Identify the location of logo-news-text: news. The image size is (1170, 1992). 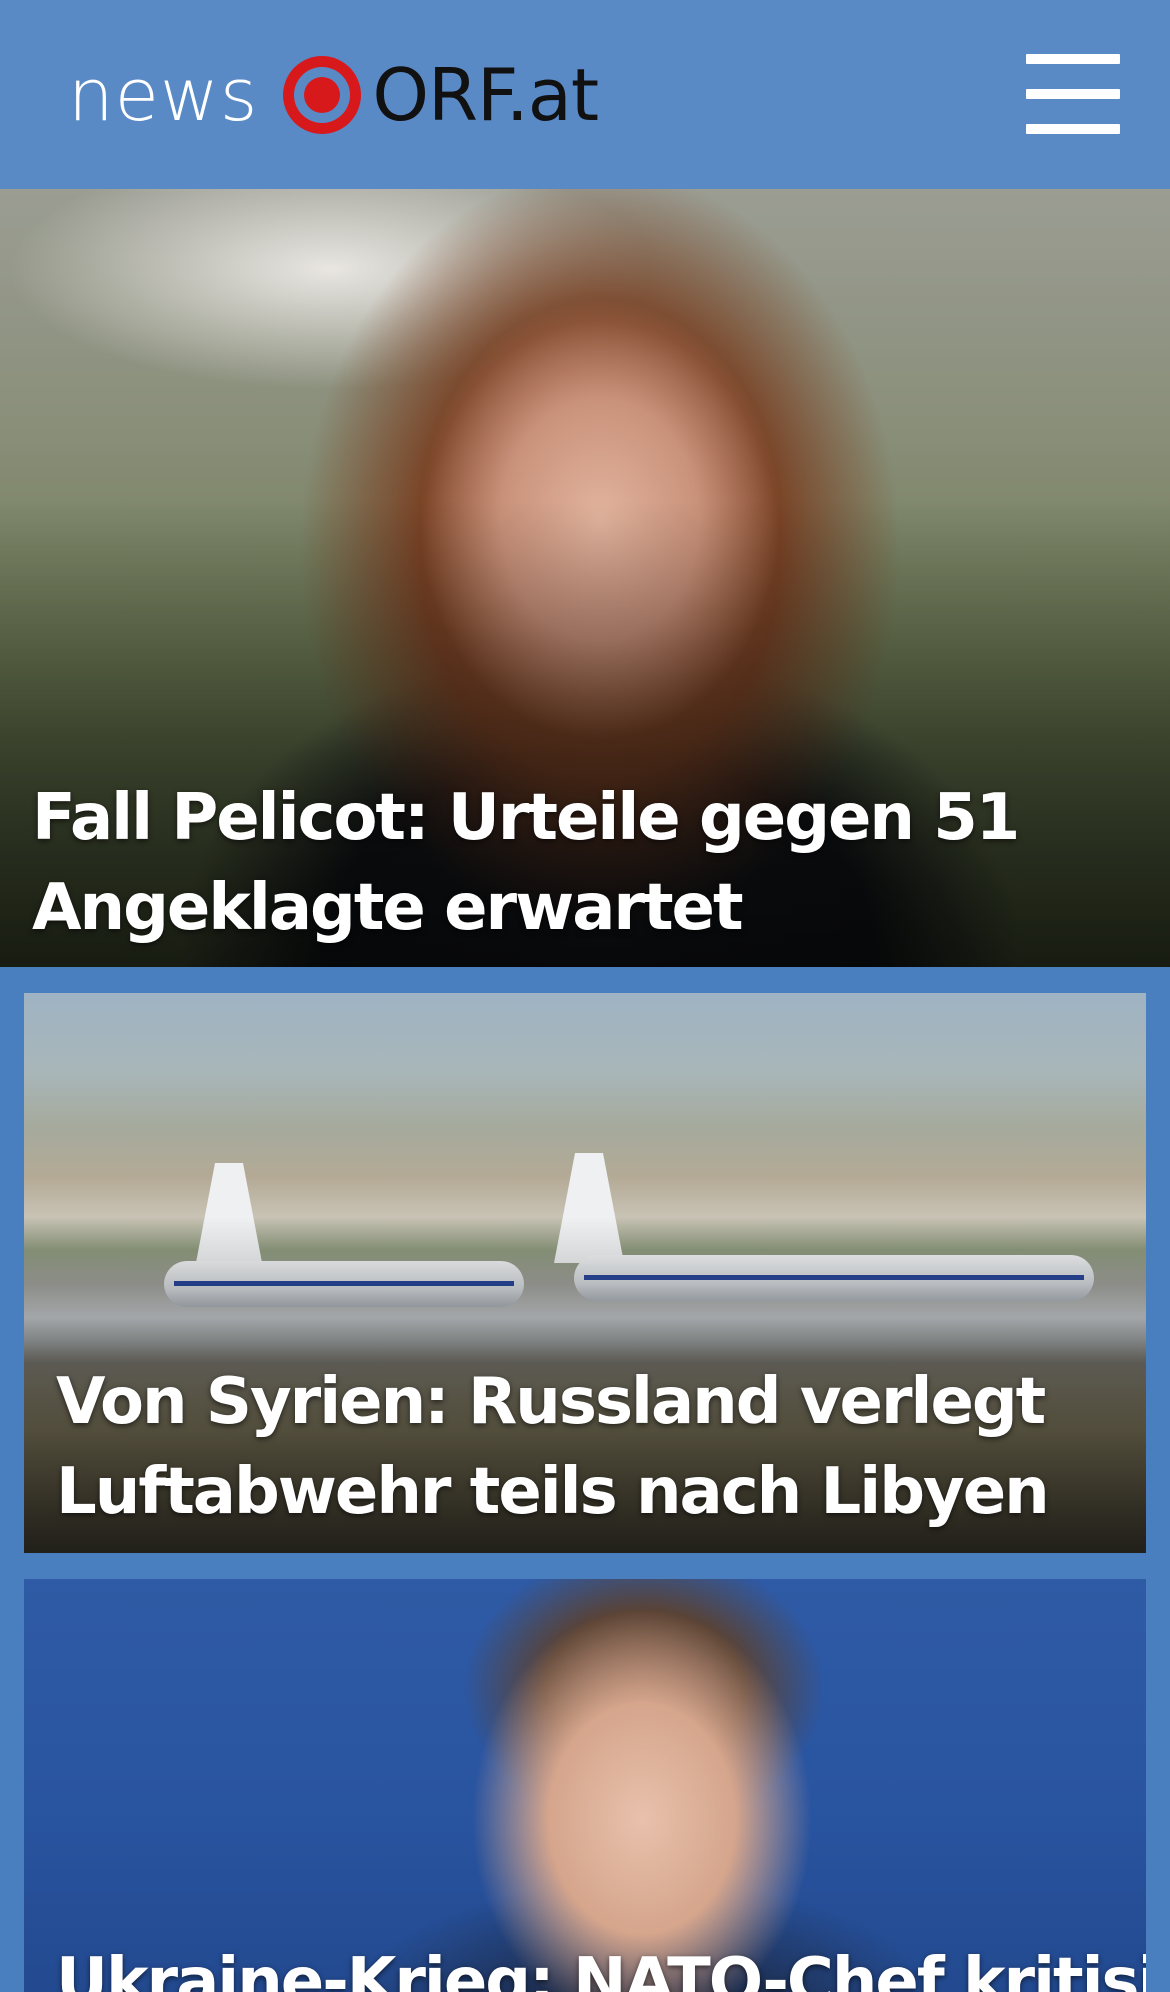
(163, 95).